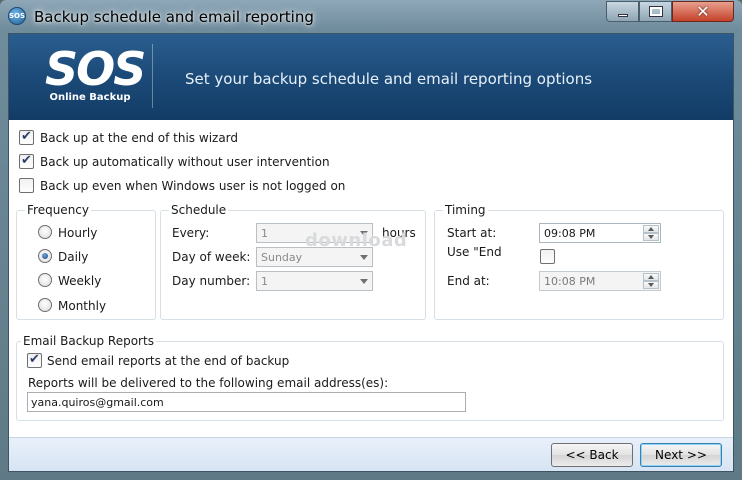 The width and height of the screenshot is (742, 480). What do you see at coordinates (472, 233) in the screenshot?
I see `start-at-label: Start at:` at bounding box center [472, 233].